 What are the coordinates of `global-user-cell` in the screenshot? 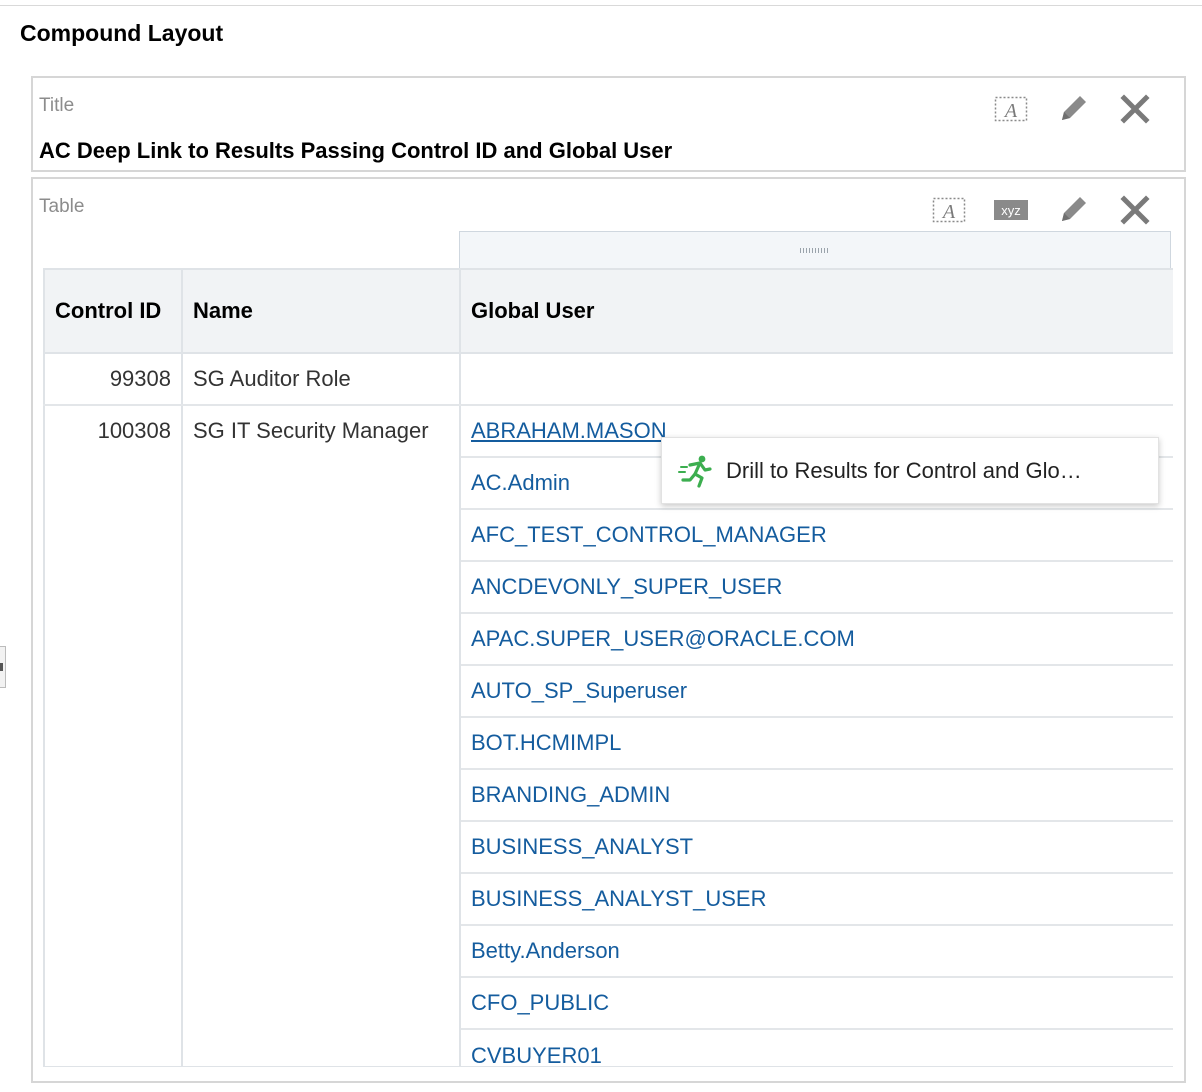 It's located at (816, 379).